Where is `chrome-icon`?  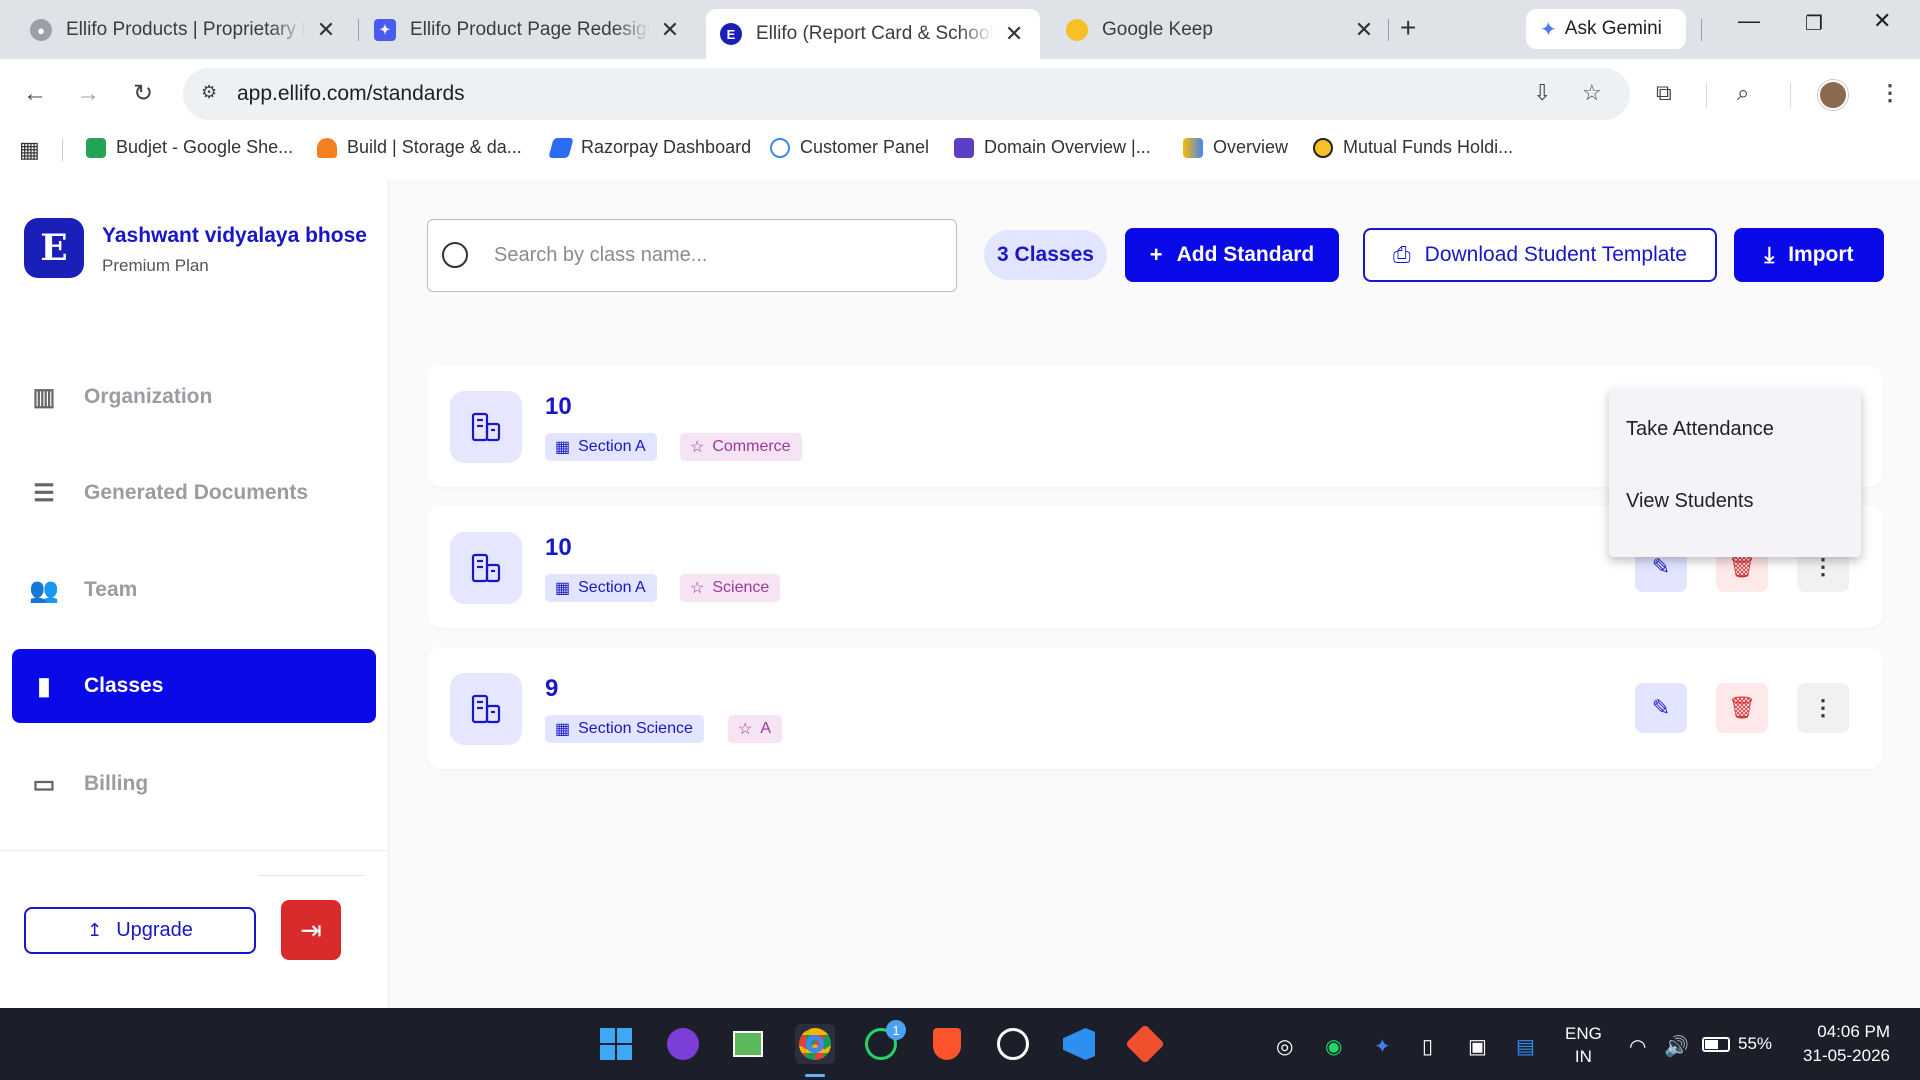 chrome-icon is located at coordinates (815, 1044).